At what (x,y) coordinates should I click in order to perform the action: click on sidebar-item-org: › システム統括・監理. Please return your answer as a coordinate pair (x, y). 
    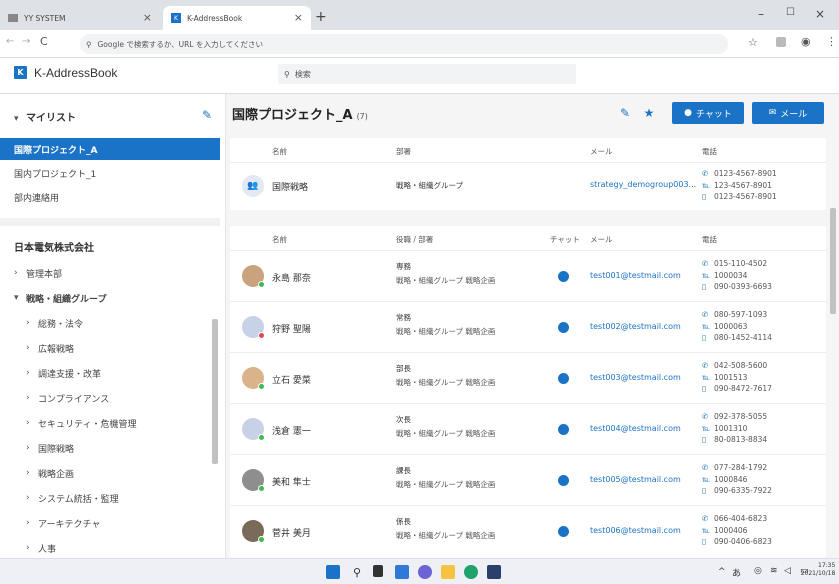
    Looking at the image, I should click on (110, 498).